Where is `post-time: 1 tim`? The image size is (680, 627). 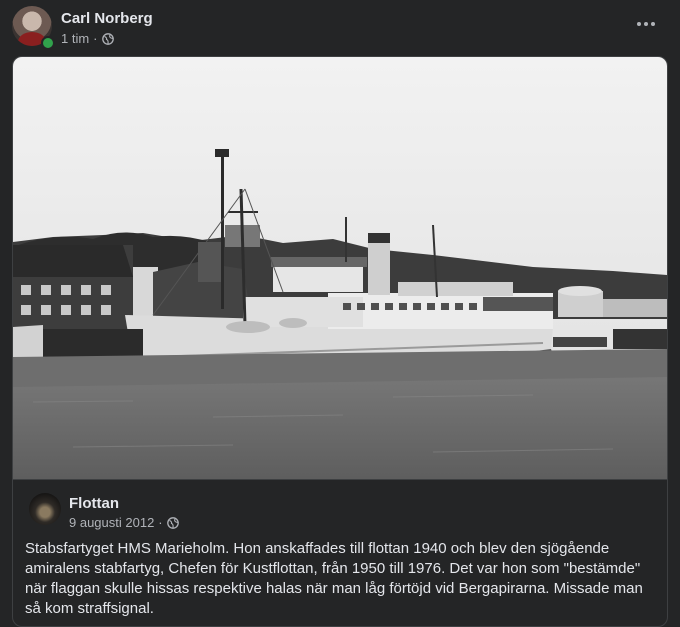 post-time: 1 tim is located at coordinates (75, 38).